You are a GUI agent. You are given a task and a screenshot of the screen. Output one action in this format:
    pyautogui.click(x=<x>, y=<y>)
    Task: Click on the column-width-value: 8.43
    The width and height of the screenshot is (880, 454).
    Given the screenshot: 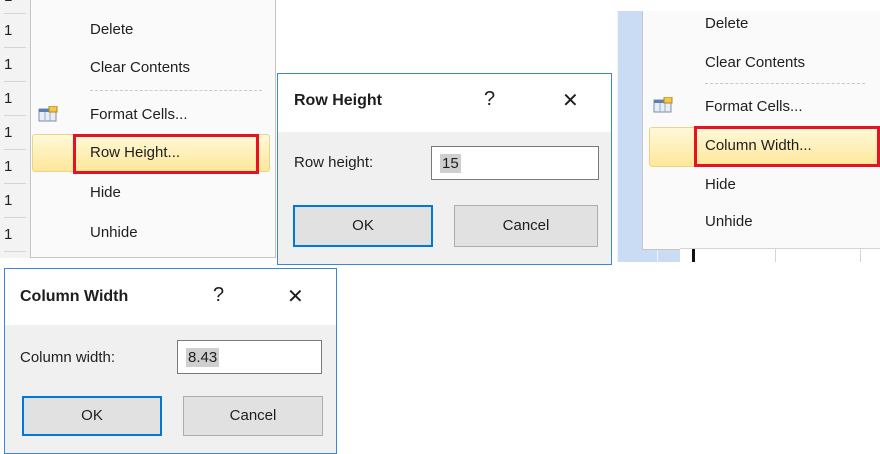 What is the action you would take?
    pyautogui.click(x=203, y=357)
    